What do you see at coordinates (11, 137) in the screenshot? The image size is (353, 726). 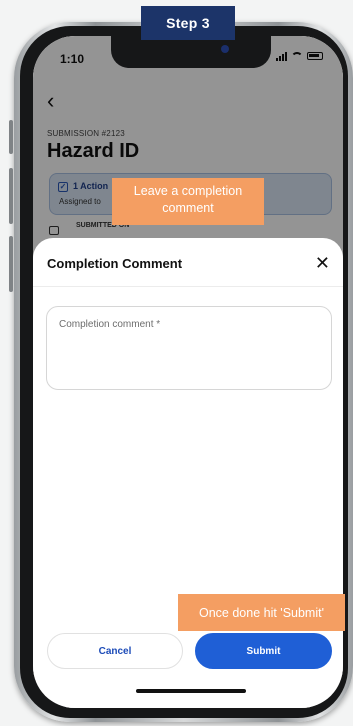 I see `phone-mute-switch` at bounding box center [11, 137].